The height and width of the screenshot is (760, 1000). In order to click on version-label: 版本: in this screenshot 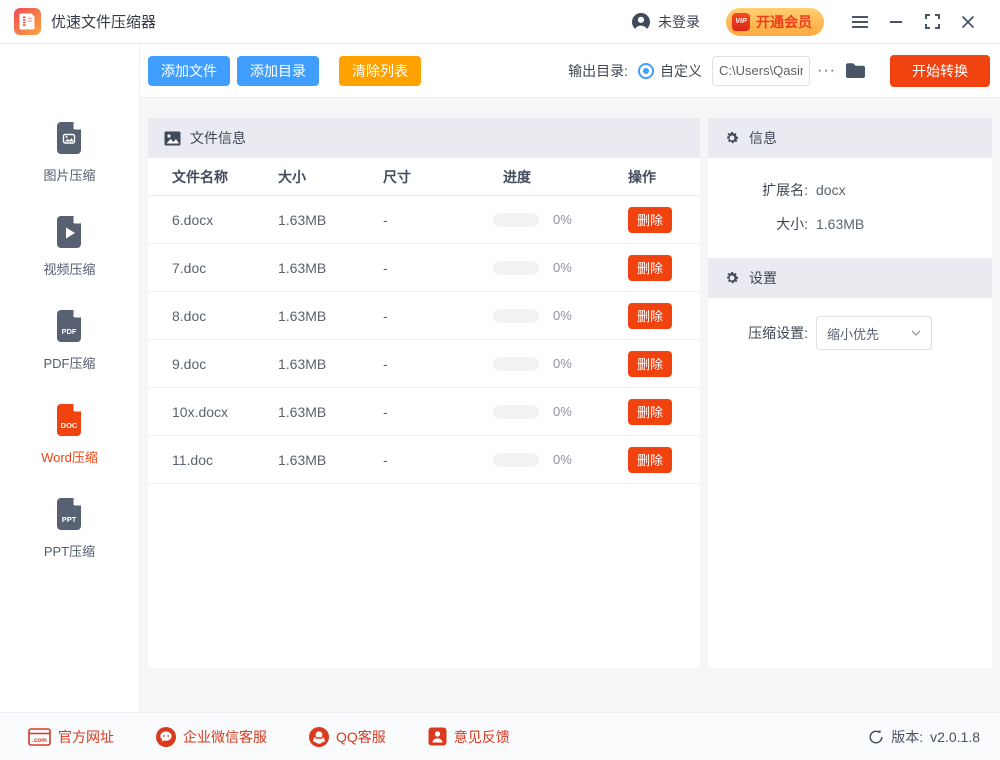, I will do `click(907, 736)`.